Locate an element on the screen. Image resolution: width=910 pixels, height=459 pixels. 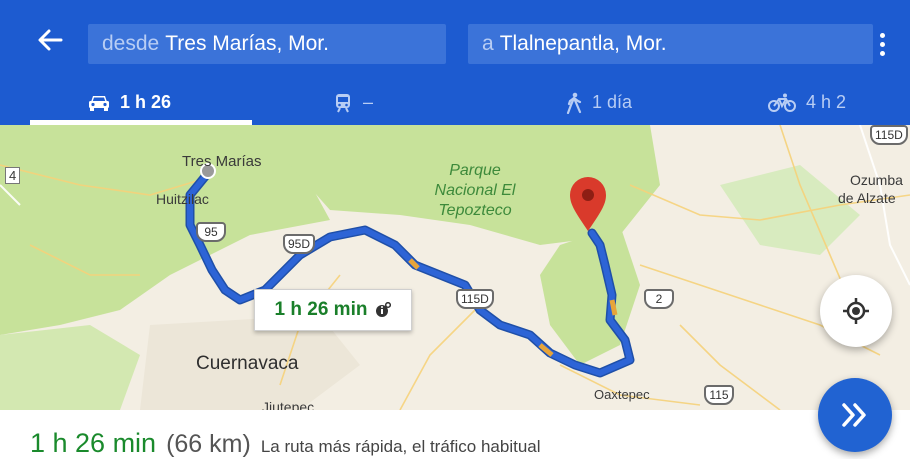
back-button is located at coordinates (50, 40).